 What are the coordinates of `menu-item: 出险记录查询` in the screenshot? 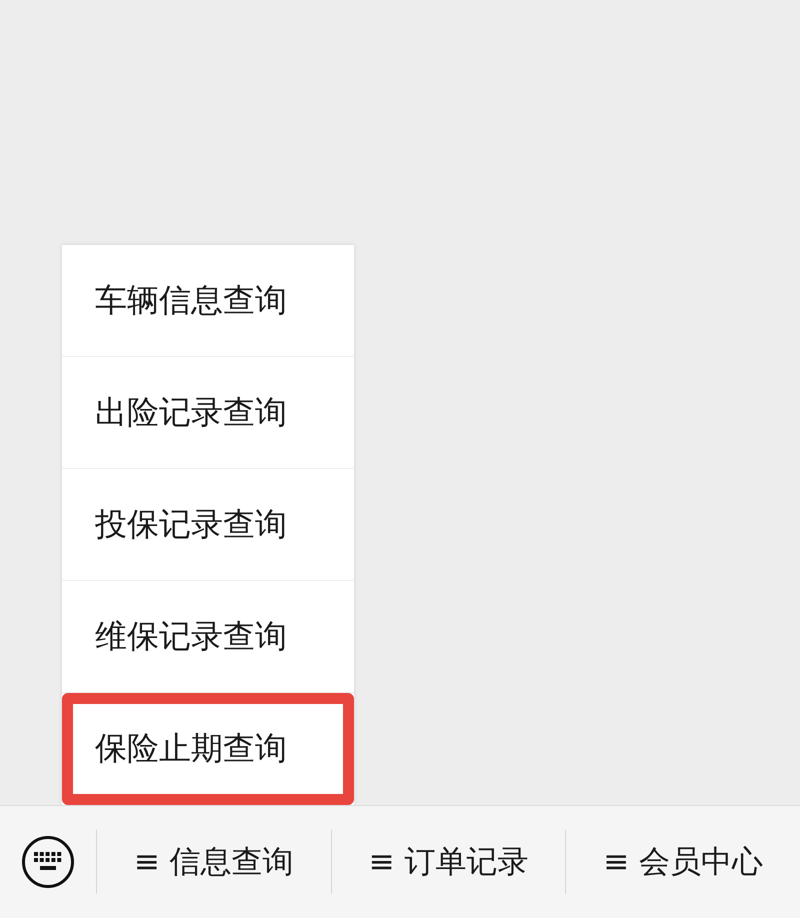 It's located at (208, 413).